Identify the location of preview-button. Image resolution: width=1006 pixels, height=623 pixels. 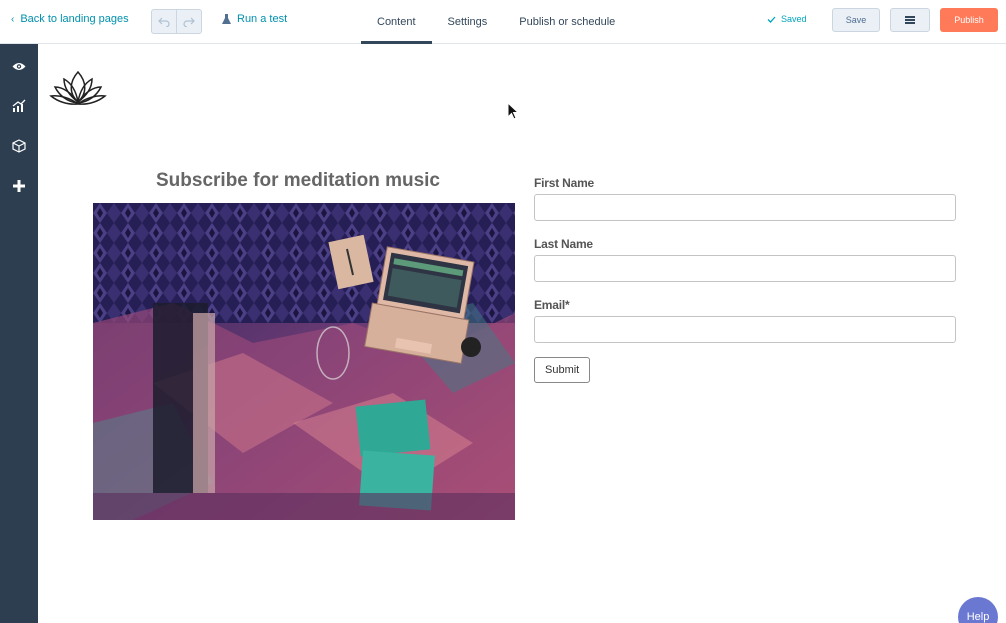
(19, 66).